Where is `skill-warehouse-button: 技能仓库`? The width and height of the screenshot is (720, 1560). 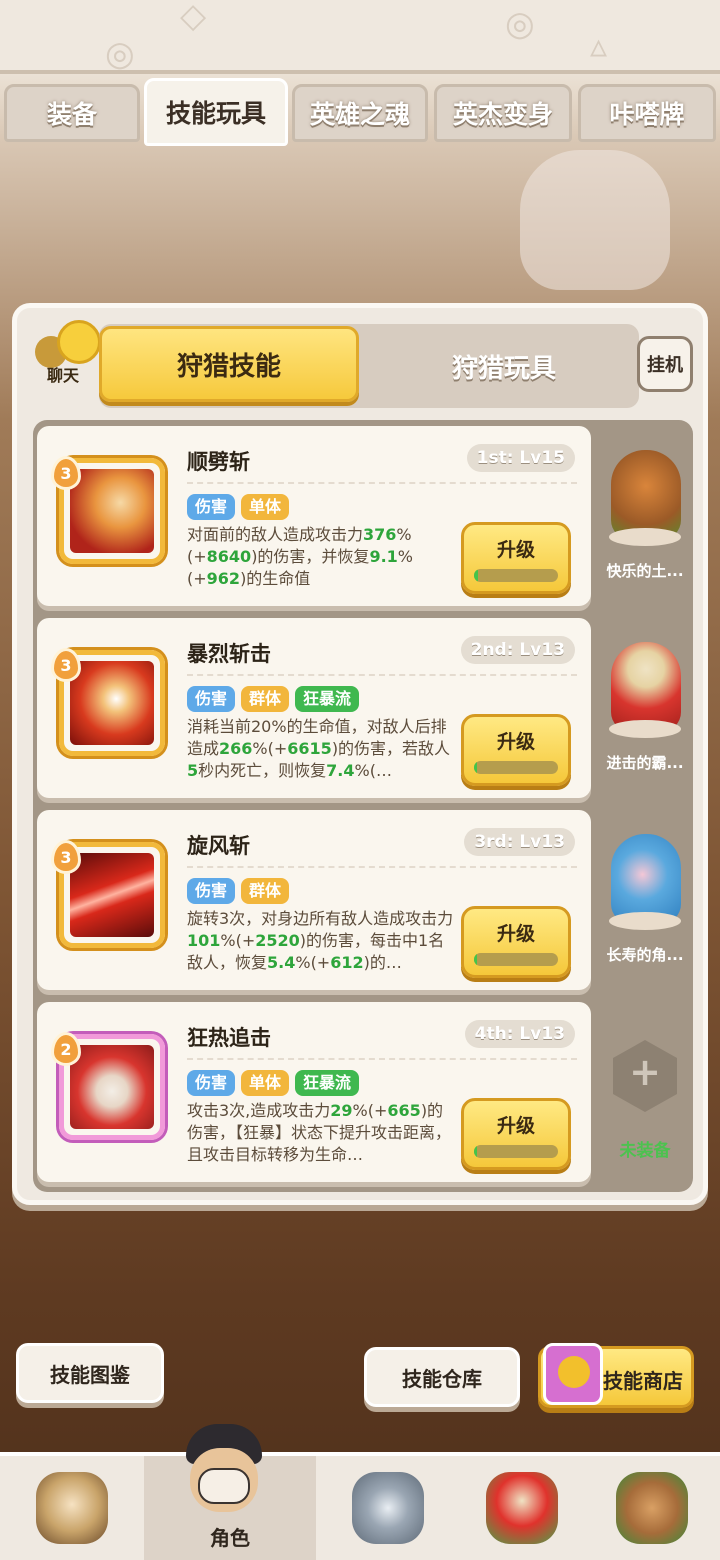 skill-warehouse-button: 技能仓库 is located at coordinates (442, 1377).